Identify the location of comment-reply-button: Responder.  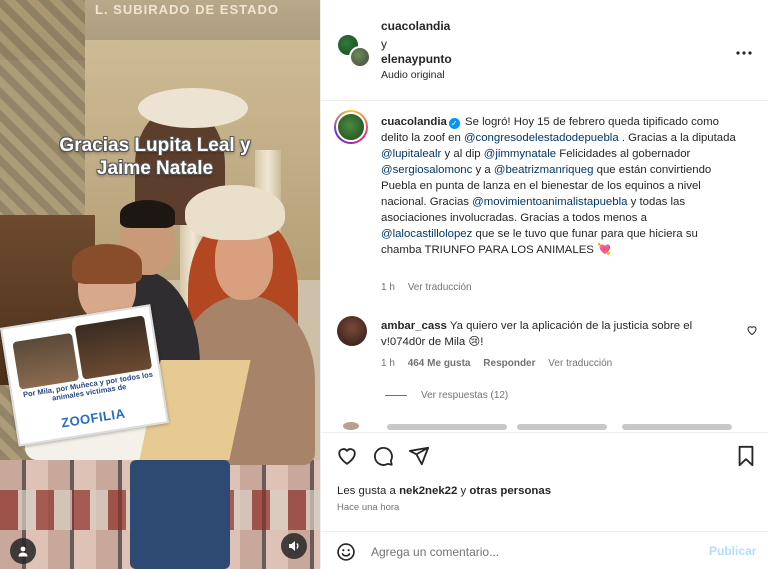
(509, 363).